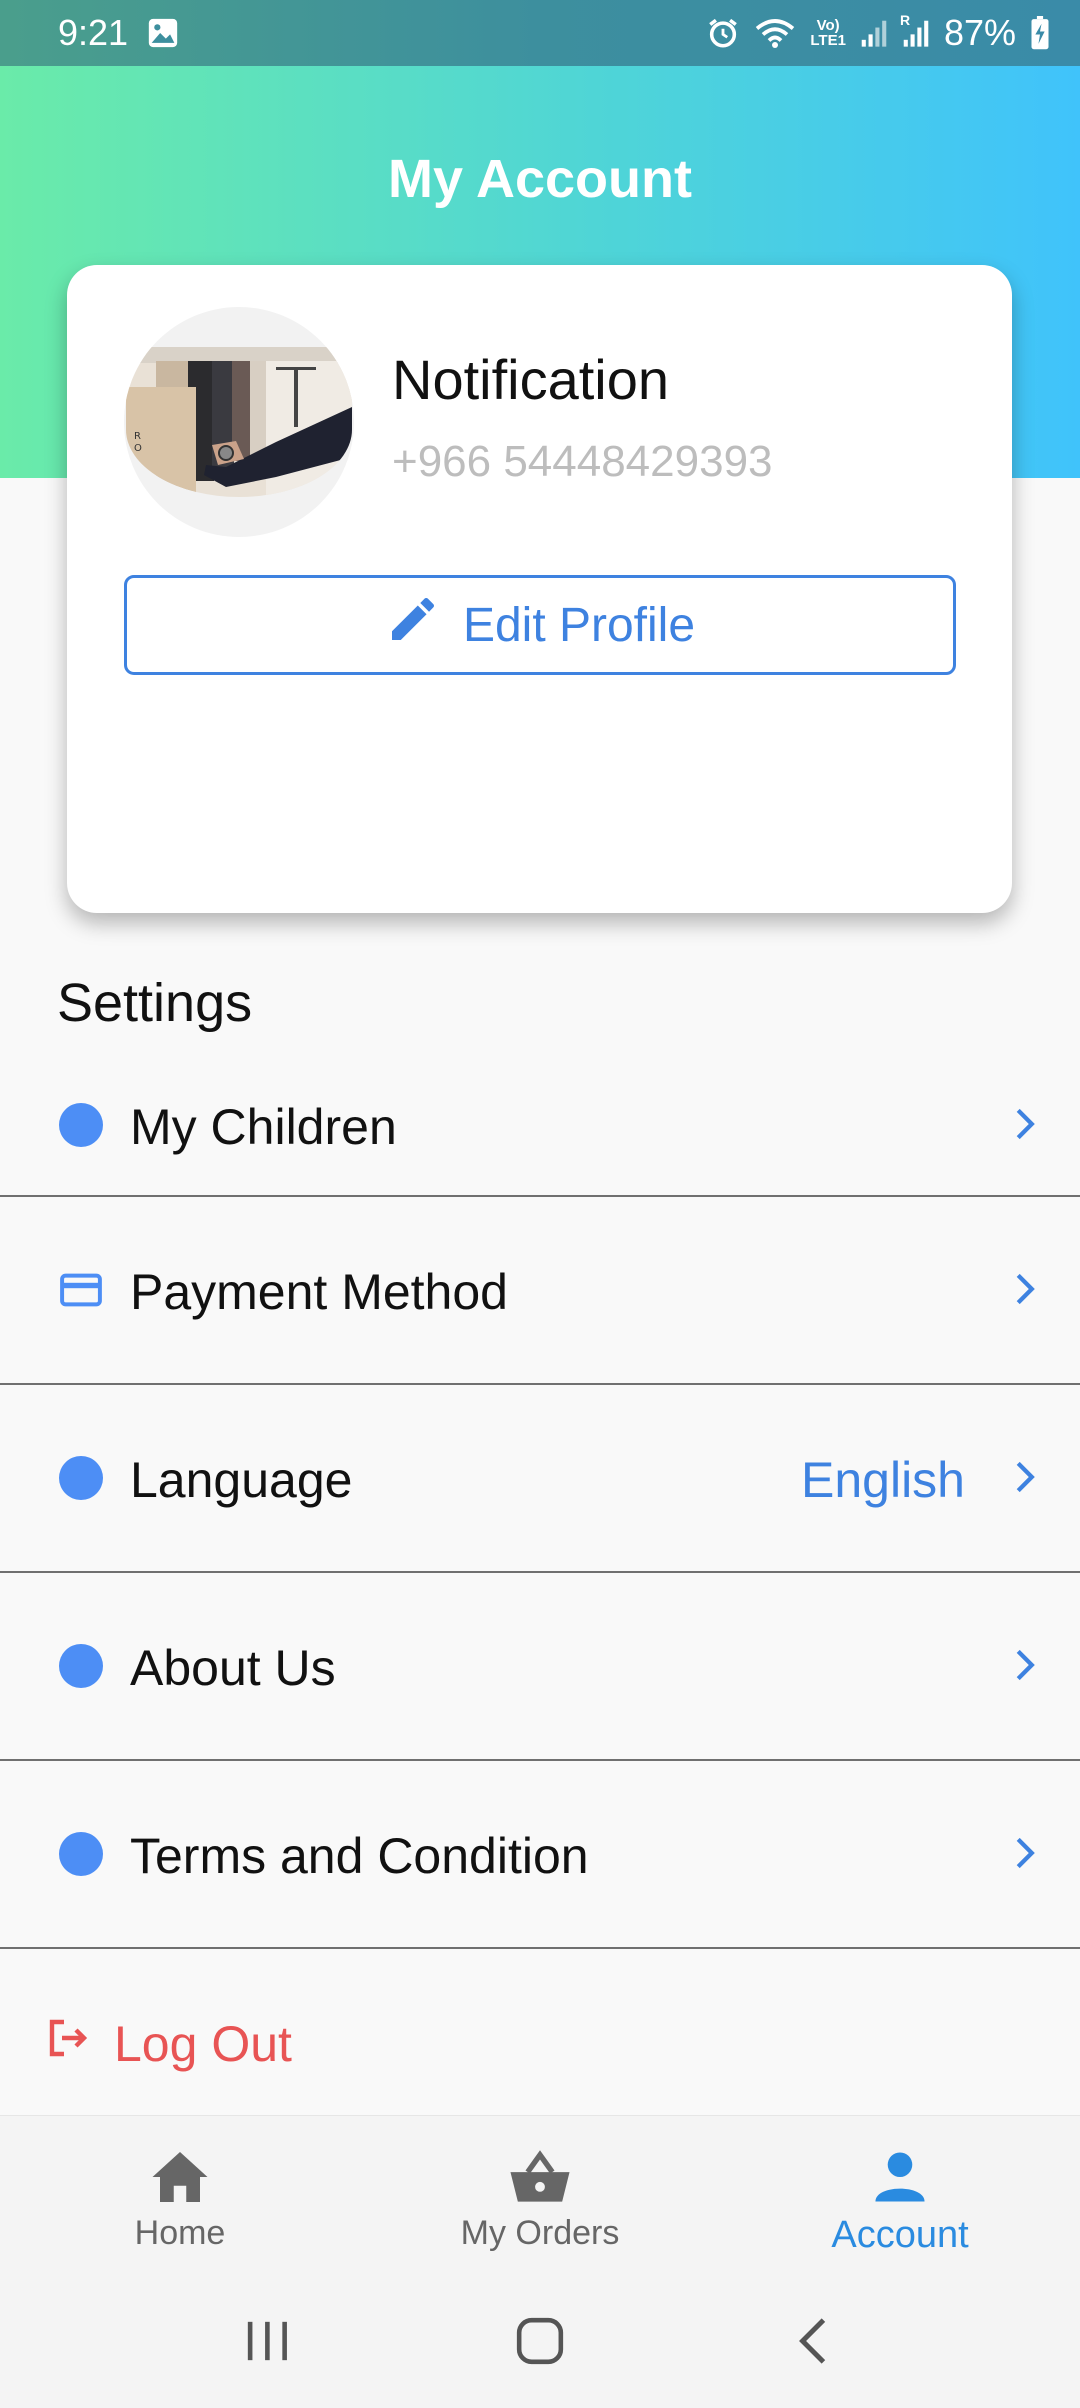 This screenshot has width=1080, height=2408. Describe the element at coordinates (81, 1290) in the screenshot. I see `credit-card-icon` at that location.